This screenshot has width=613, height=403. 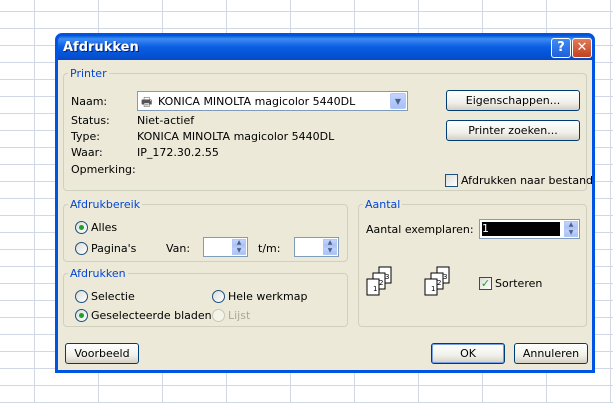 I want to click on range-pages-label: Pagina's, so click(x=113, y=248).